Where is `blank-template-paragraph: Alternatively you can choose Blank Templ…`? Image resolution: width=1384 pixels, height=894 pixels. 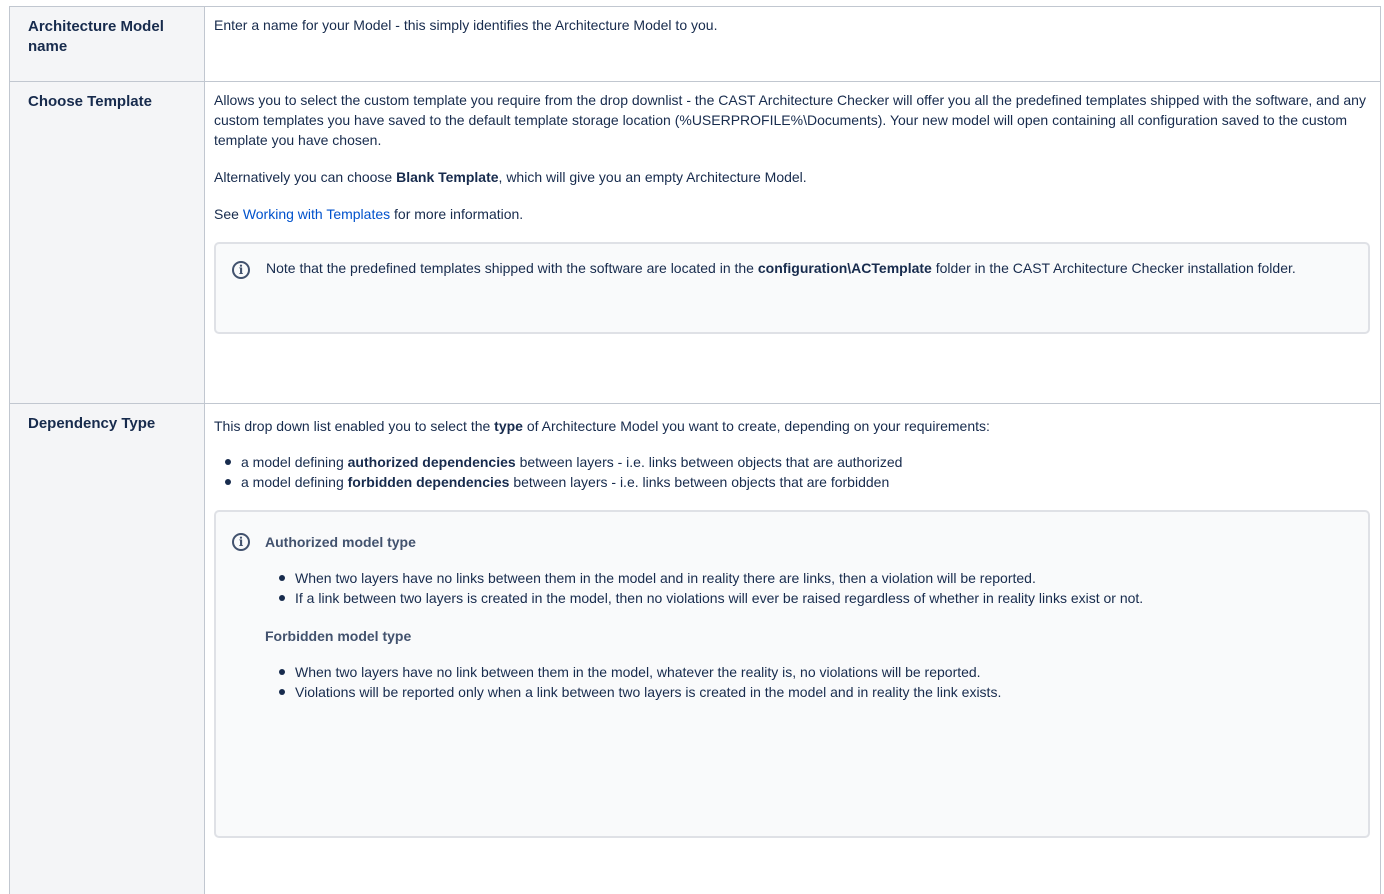
blank-template-paragraph: Alternatively you can choose Blank Templ… is located at coordinates (510, 177).